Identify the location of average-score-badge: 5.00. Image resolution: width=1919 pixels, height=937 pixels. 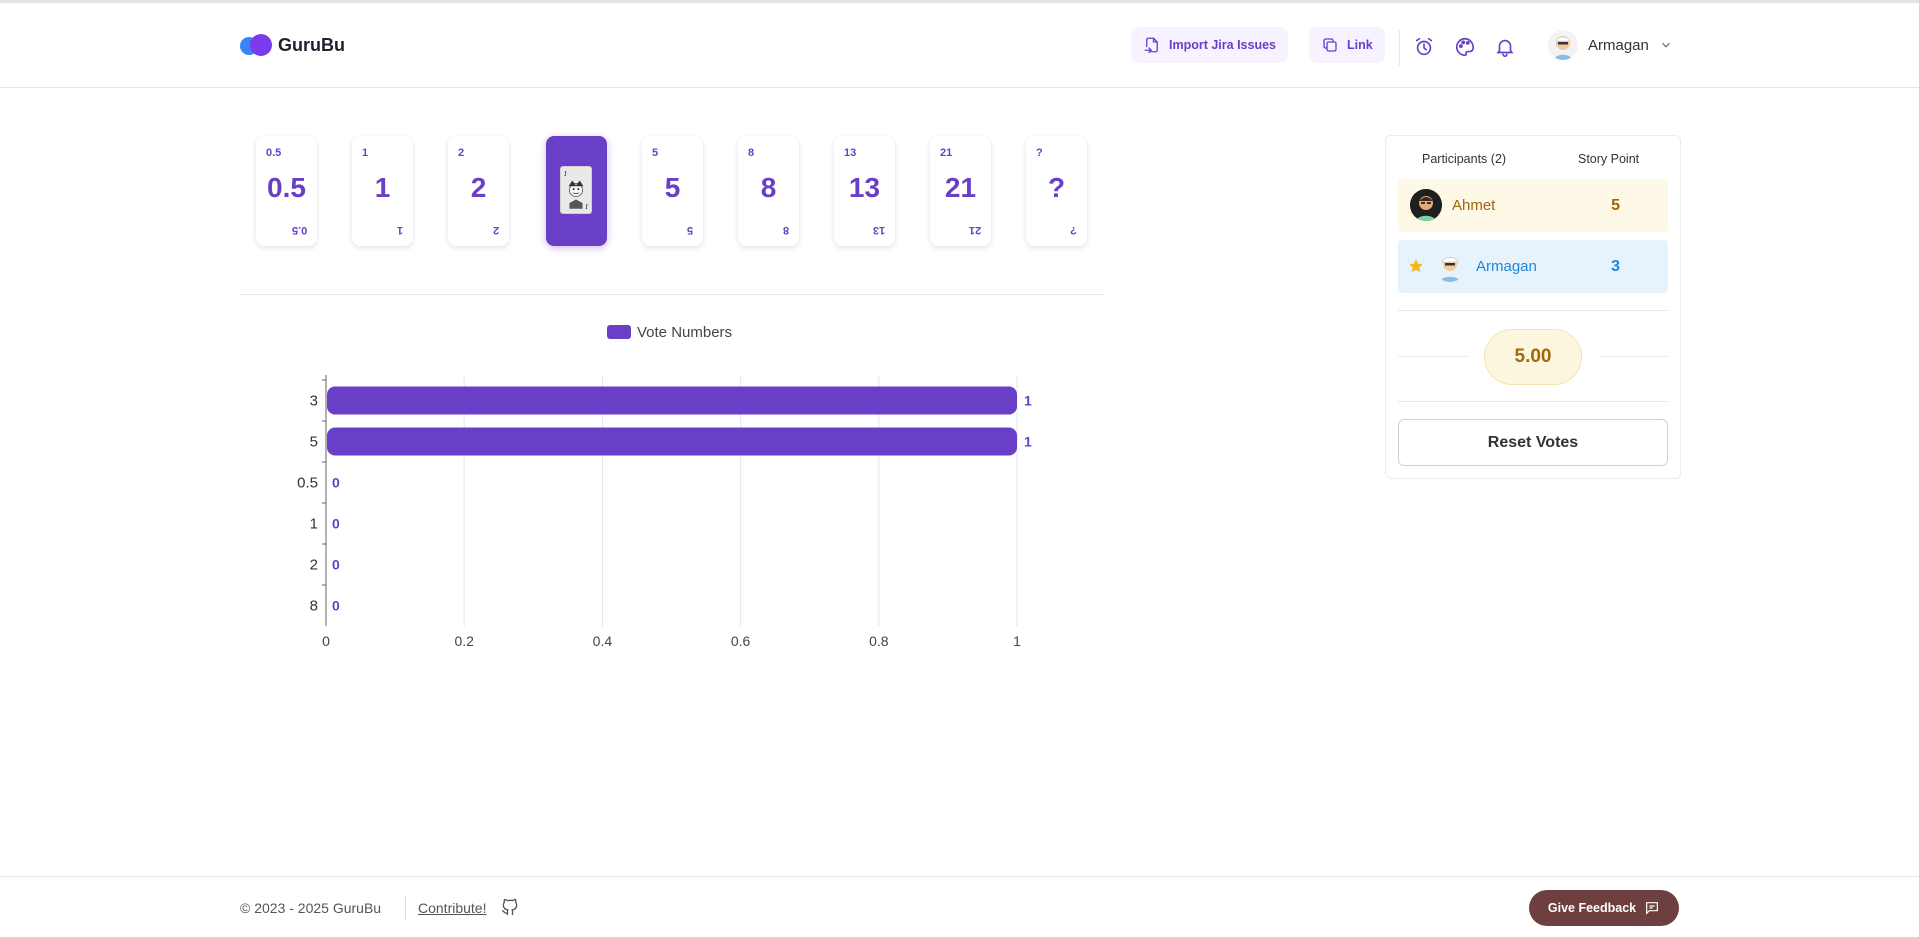
(1533, 357).